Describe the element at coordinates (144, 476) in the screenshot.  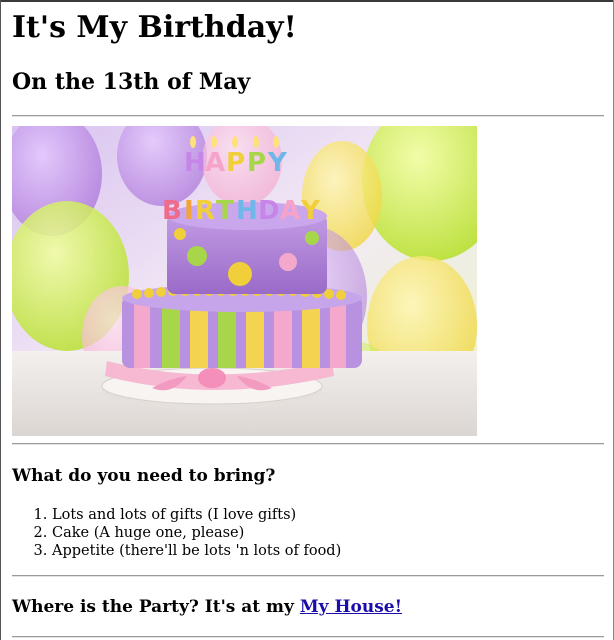
I see `bring-heading: What do you need to bring?` at that location.